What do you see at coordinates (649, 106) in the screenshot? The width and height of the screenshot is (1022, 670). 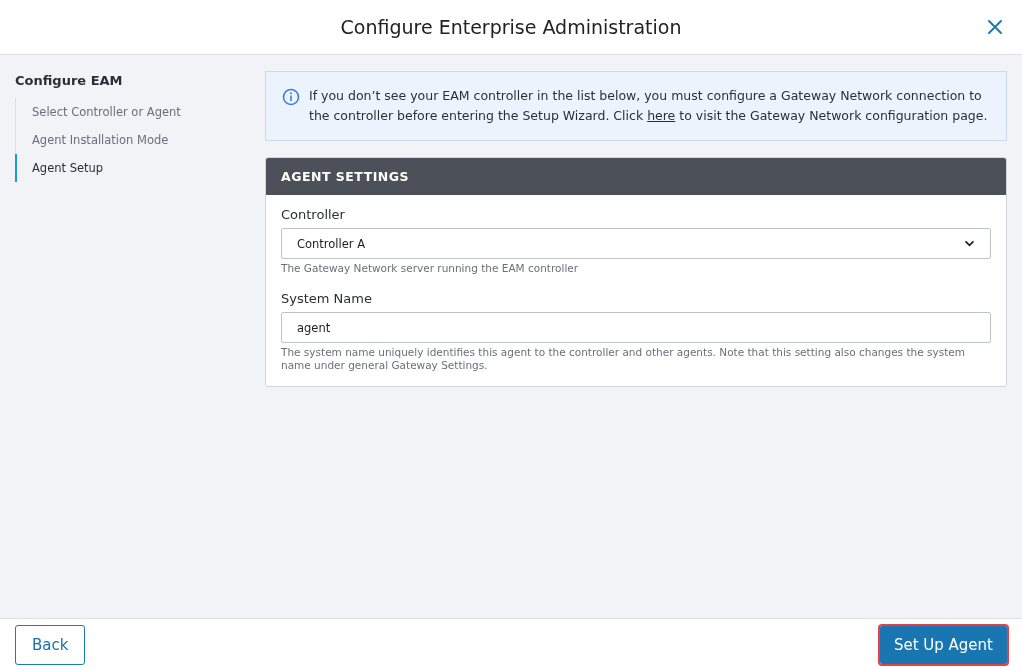 I see `info-message: If you don’t see your EAM controller in the list below, you must configure a Gateway Network connection to the controller before entering the Setup Wizard. Click here to visit the Gateway Network configuration page.` at bounding box center [649, 106].